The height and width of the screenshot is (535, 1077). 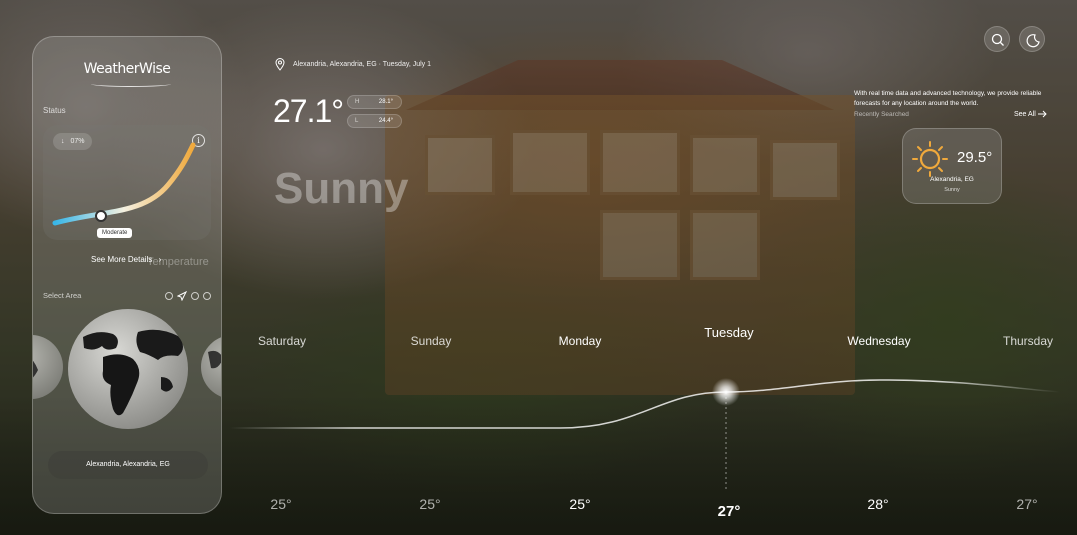 What do you see at coordinates (580, 341) in the screenshot?
I see `forecast-day: Monday` at bounding box center [580, 341].